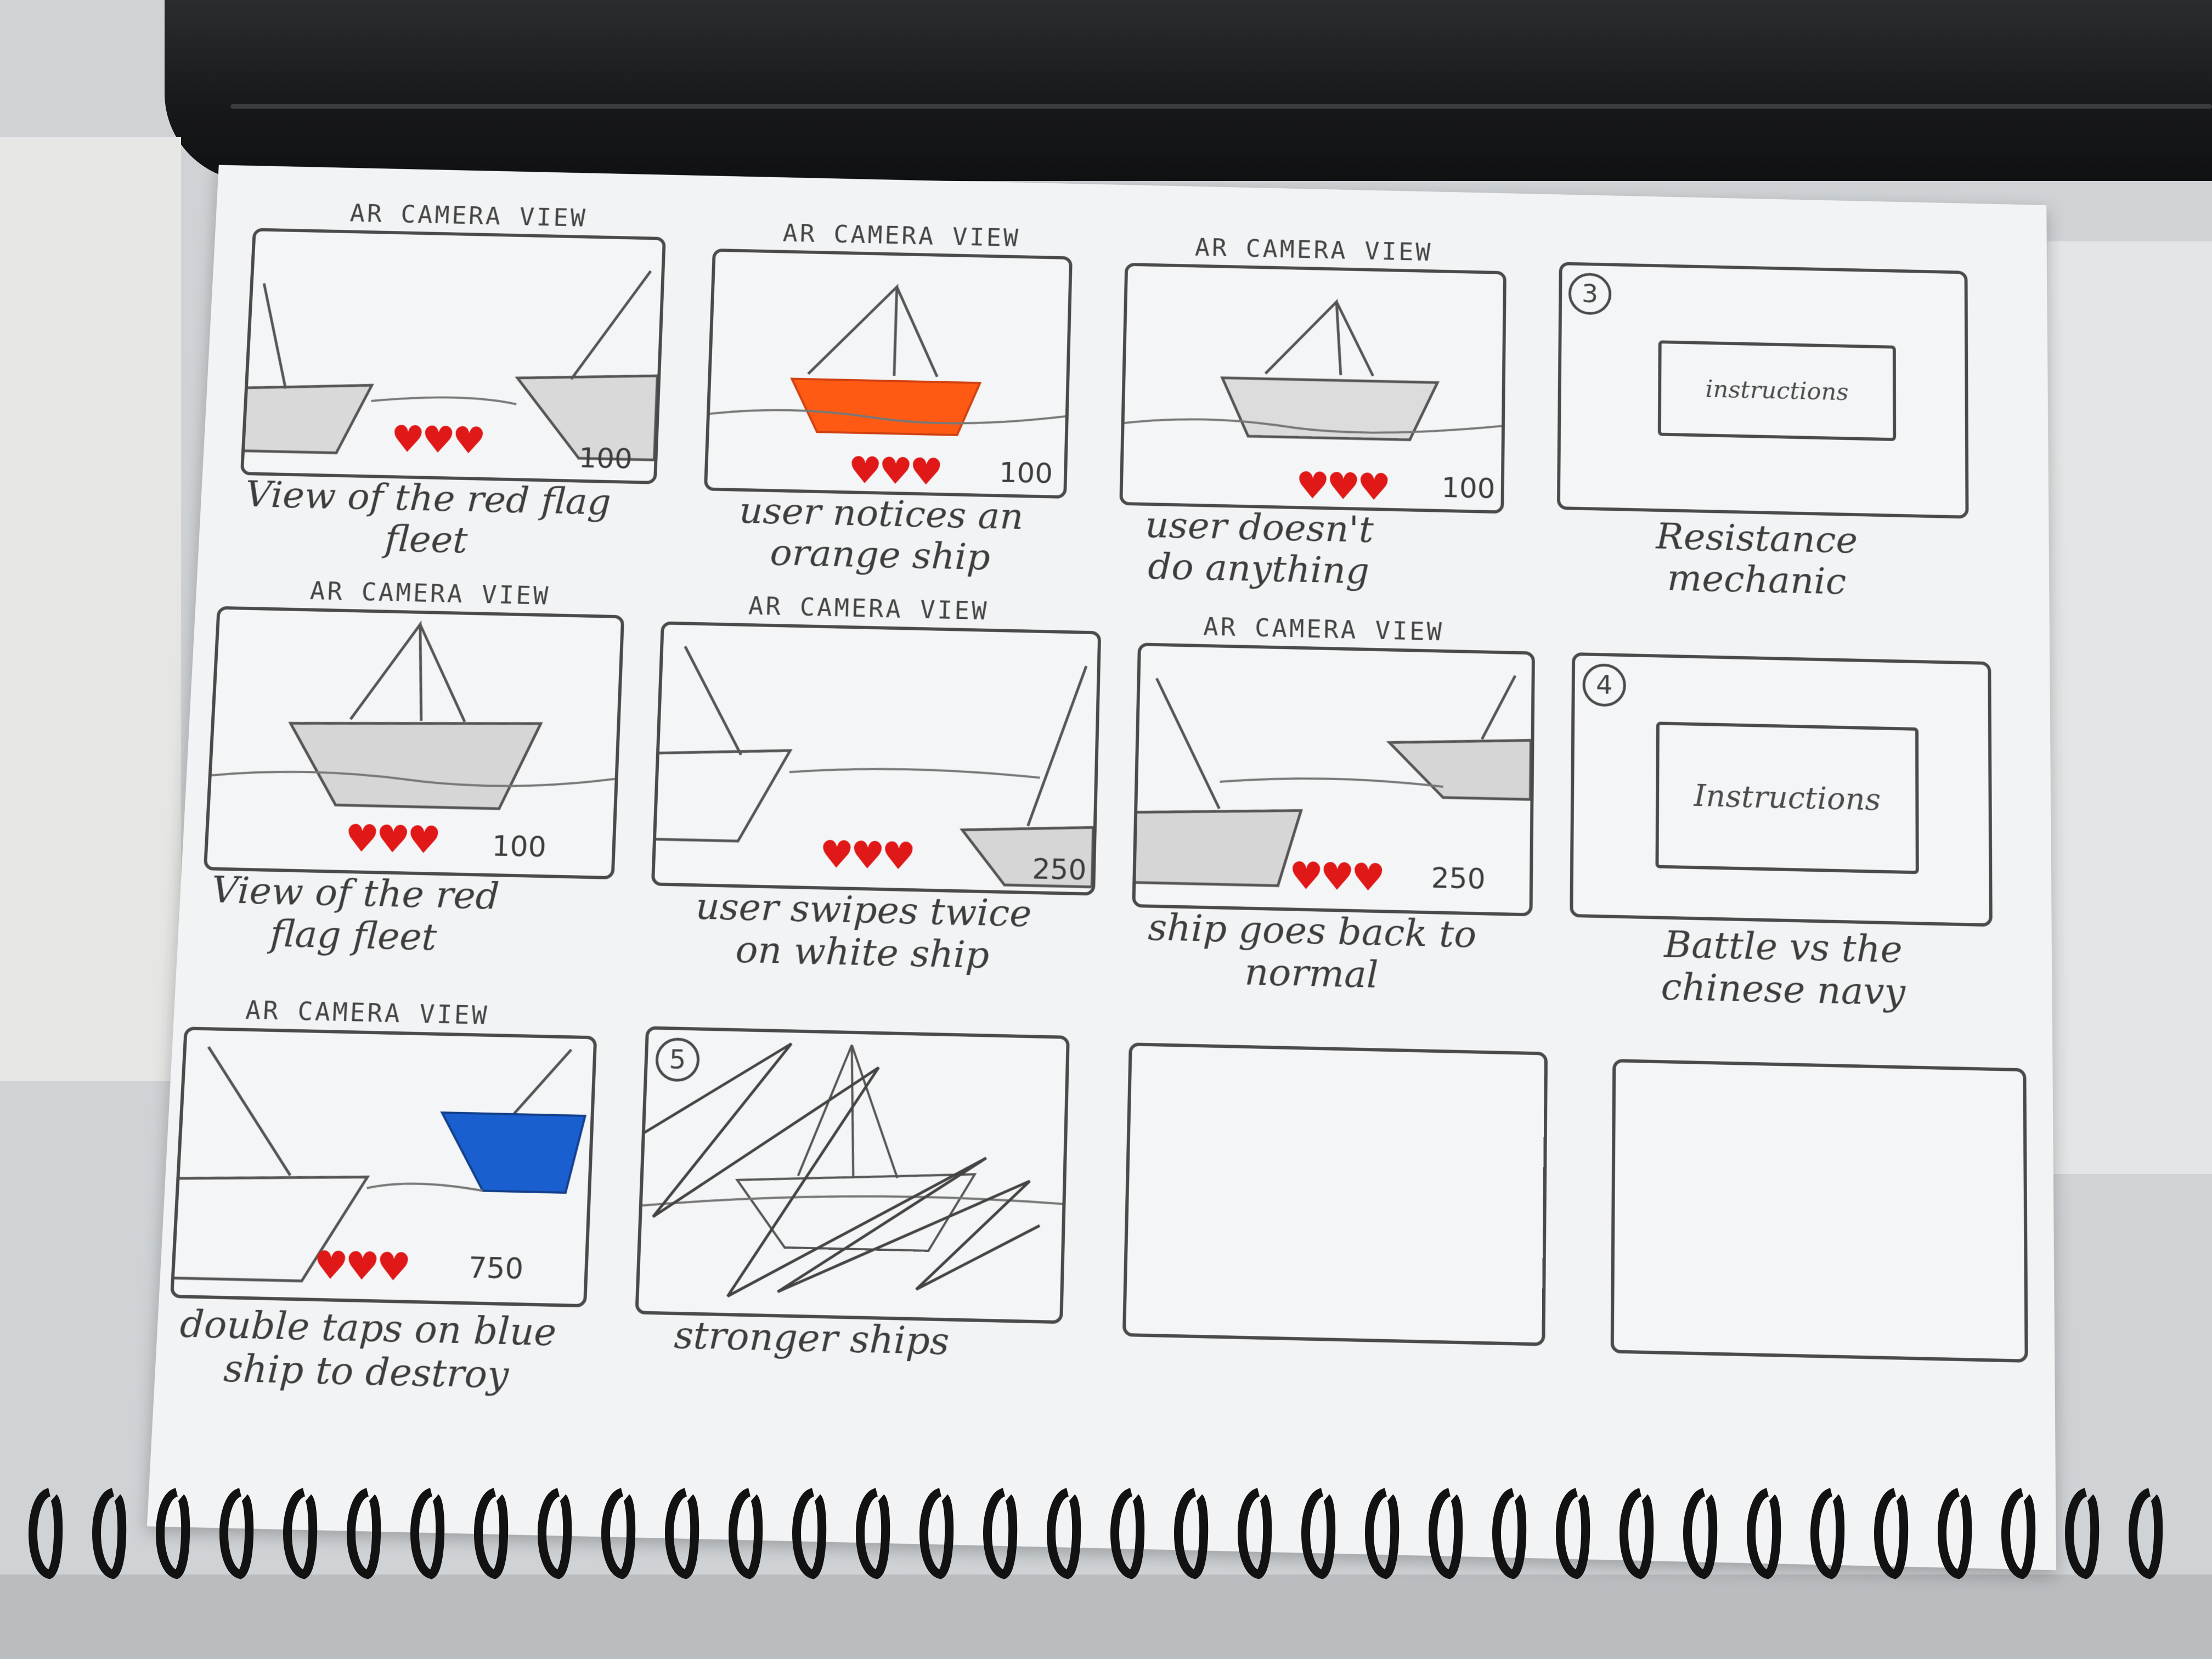 This screenshot has width=2212, height=1659. What do you see at coordinates (1334, 780) in the screenshot?
I see `storyboard-panel-7: ♥♥♥ 250` at bounding box center [1334, 780].